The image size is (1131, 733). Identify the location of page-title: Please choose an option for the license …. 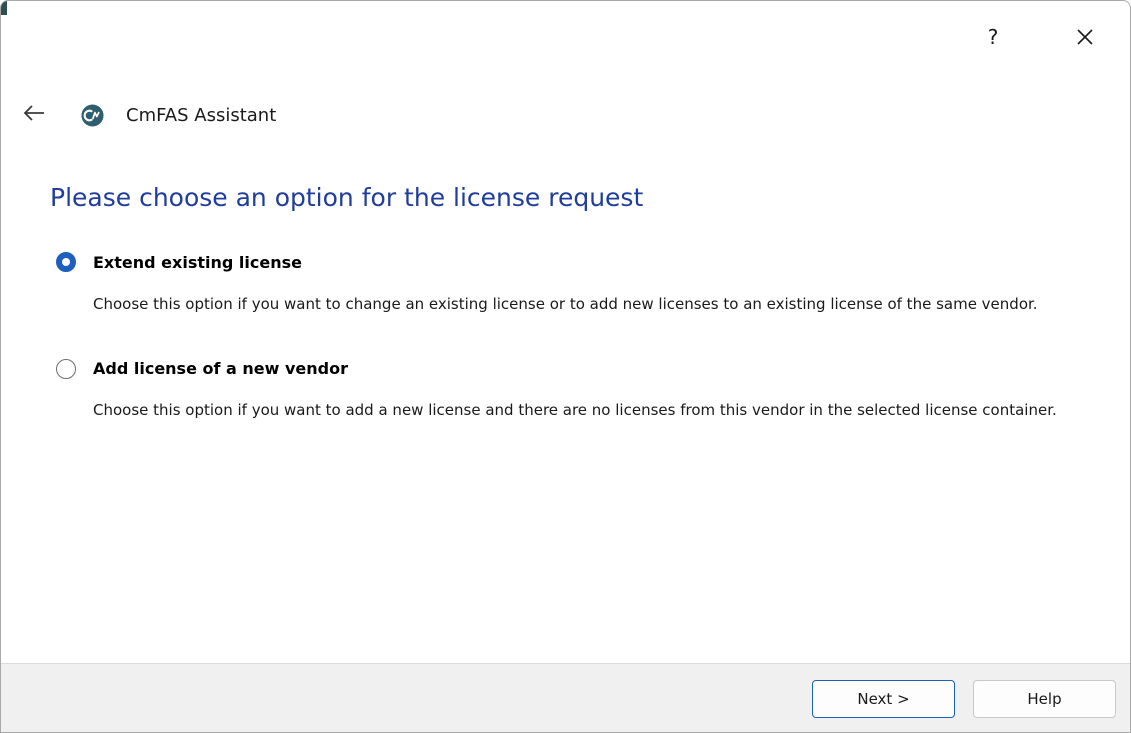
(347, 197).